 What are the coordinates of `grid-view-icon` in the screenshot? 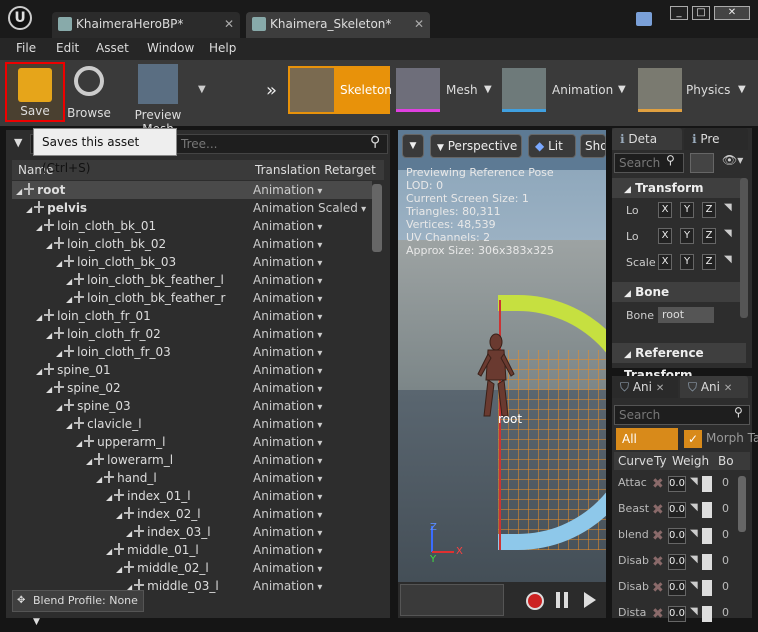 It's located at (702, 163).